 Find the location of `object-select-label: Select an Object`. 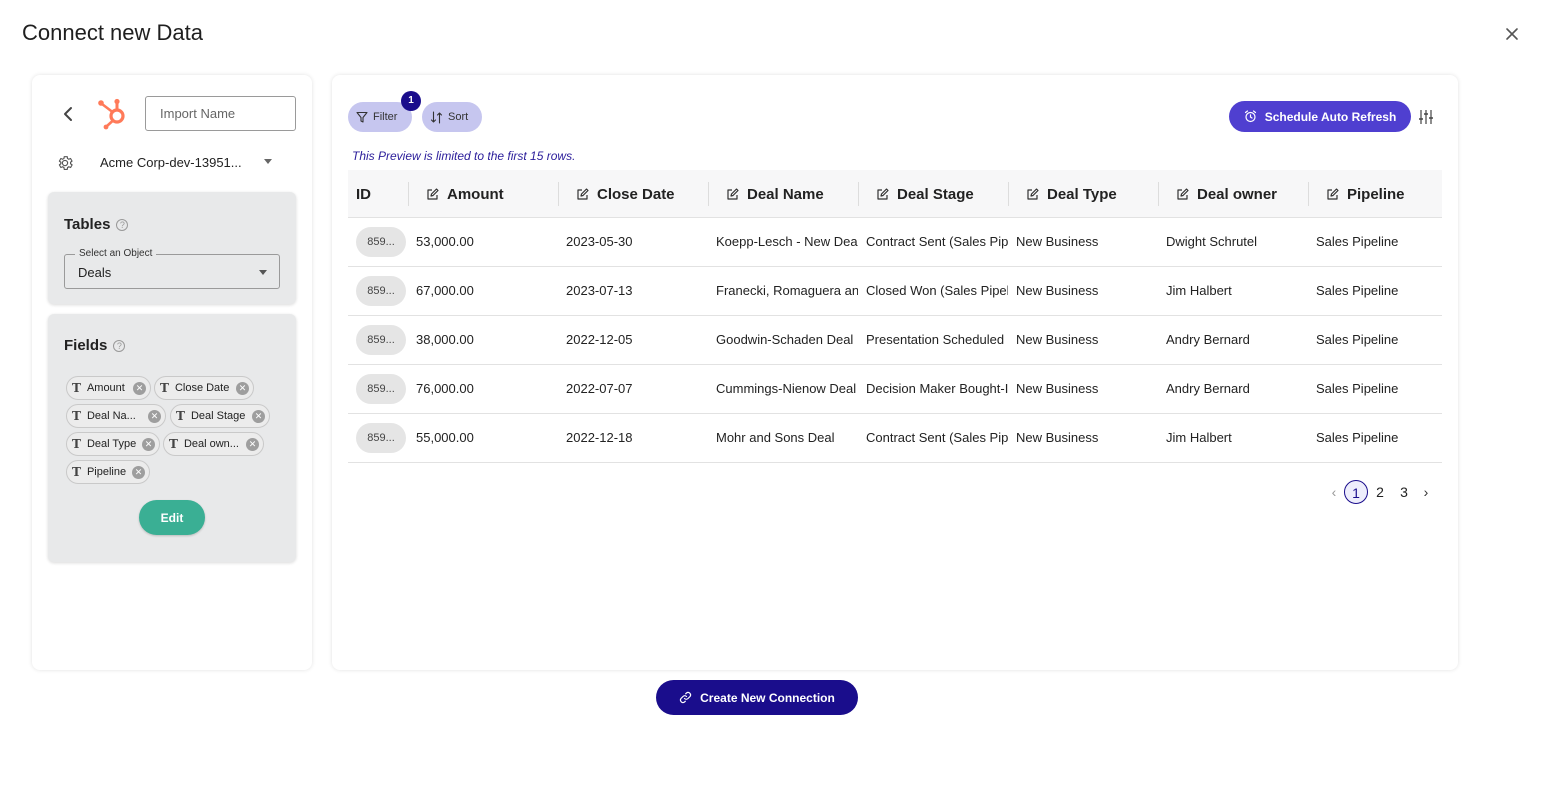

object-select-label: Select an Object is located at coordinates (116, 253).